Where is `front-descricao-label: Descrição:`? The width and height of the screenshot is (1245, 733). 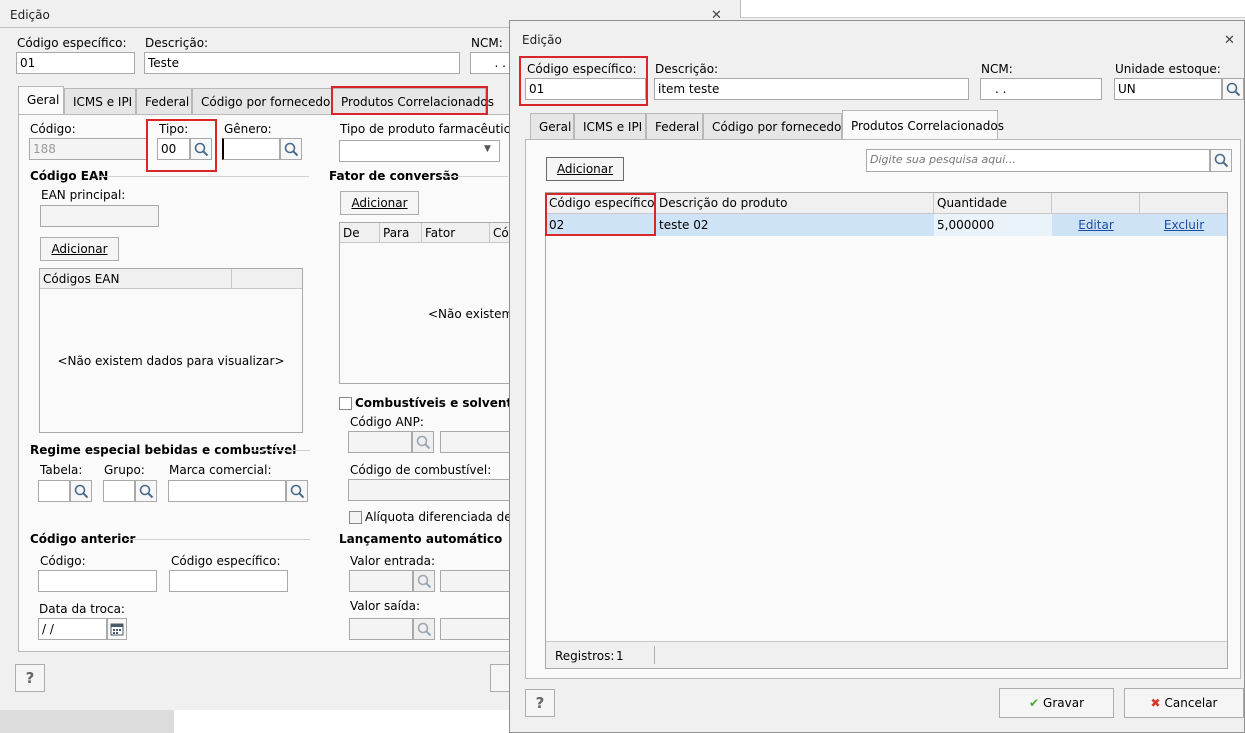 front-descricao-label: Descrição: is located at coordinates (687, 69).